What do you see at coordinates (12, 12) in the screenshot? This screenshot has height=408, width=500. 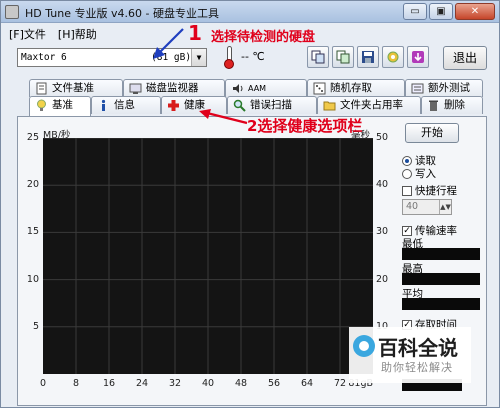 I see `app-icon` at bounding box center [12, 12].